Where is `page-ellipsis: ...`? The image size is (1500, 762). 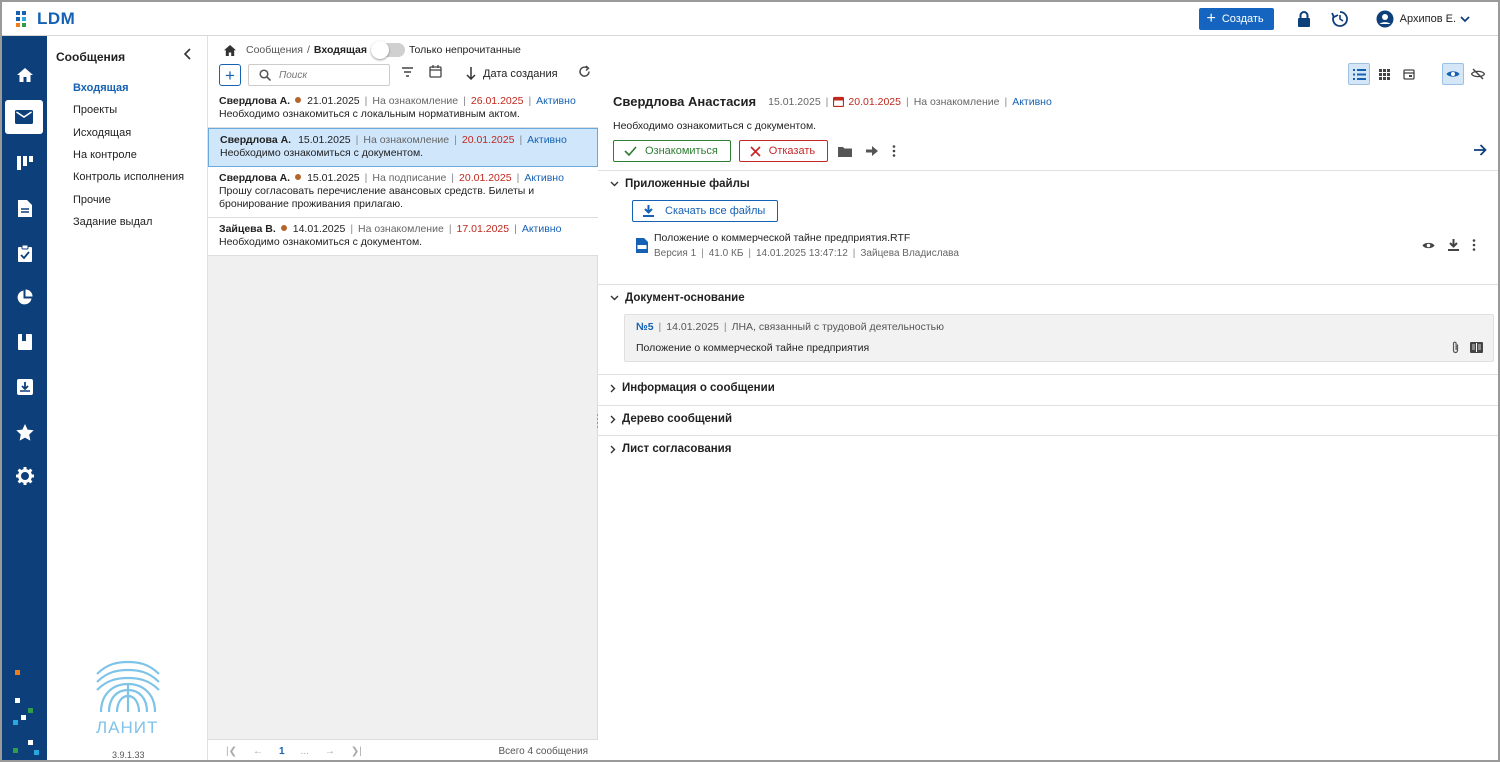
page-ellipsis: ... is located at coordinates (304, 751).